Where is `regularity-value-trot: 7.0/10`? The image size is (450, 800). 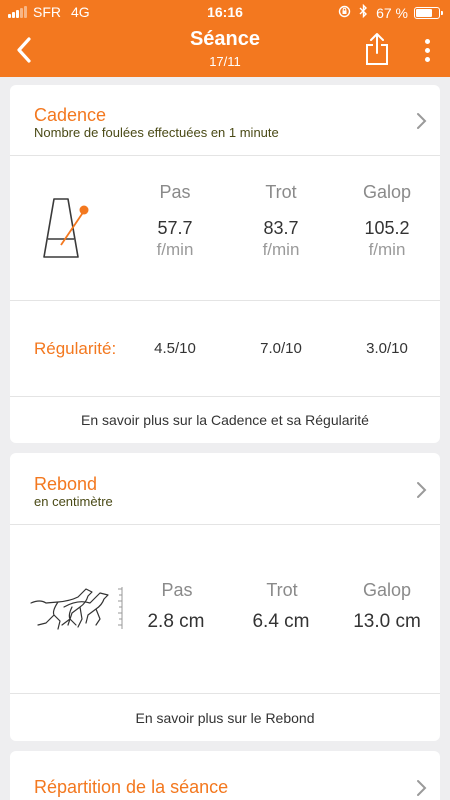 regularity-value-trot: 7.0/10 is located at coordinates (281, 348).